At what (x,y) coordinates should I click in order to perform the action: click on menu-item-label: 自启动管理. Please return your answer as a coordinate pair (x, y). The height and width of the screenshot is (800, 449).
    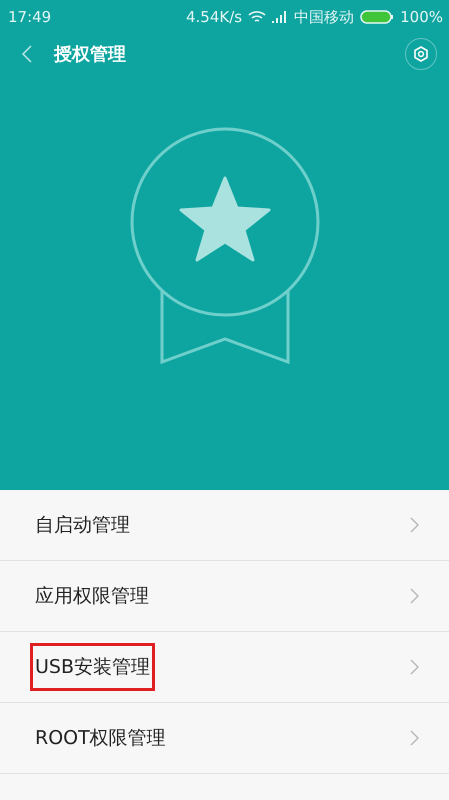
    Looking at the image, I should click on (82, 525).